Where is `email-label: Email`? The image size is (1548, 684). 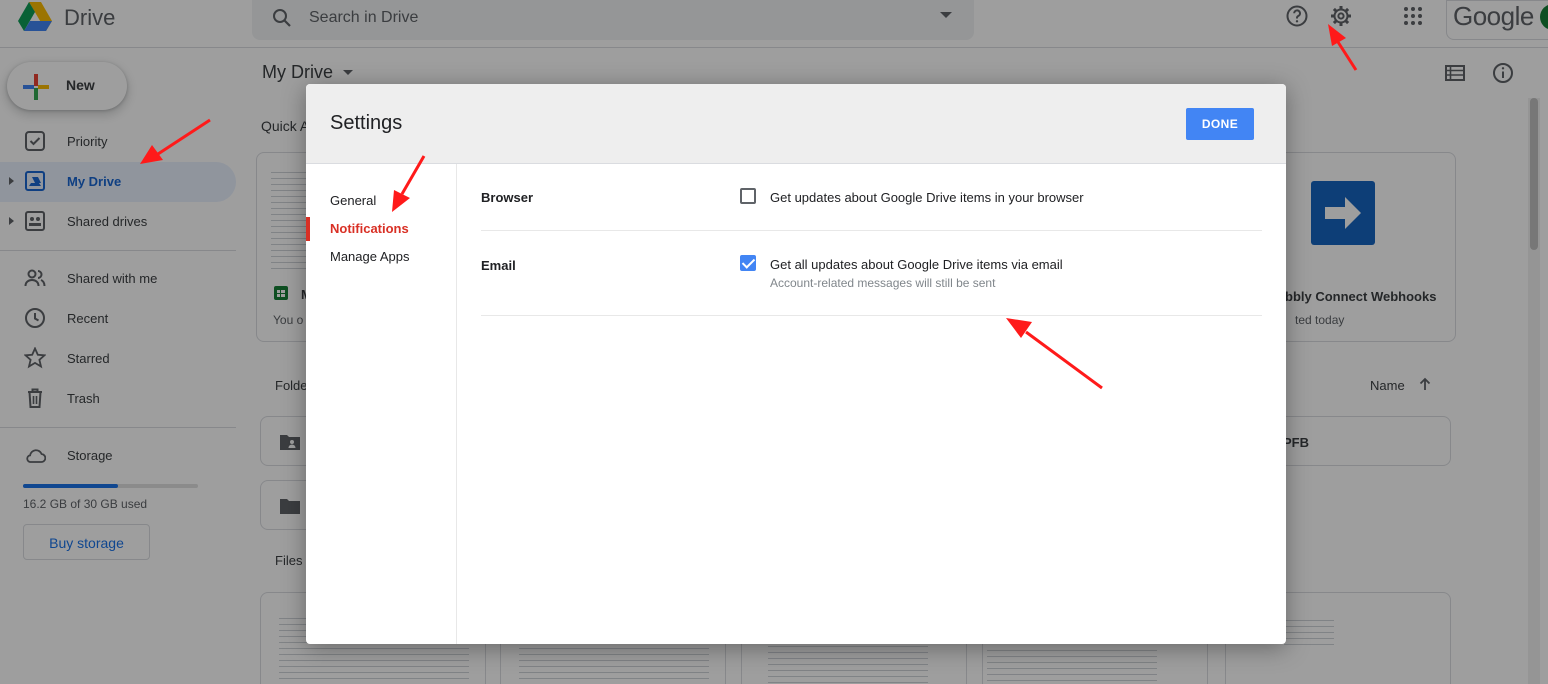
email-label: Email is located at coordinates (498, 265).